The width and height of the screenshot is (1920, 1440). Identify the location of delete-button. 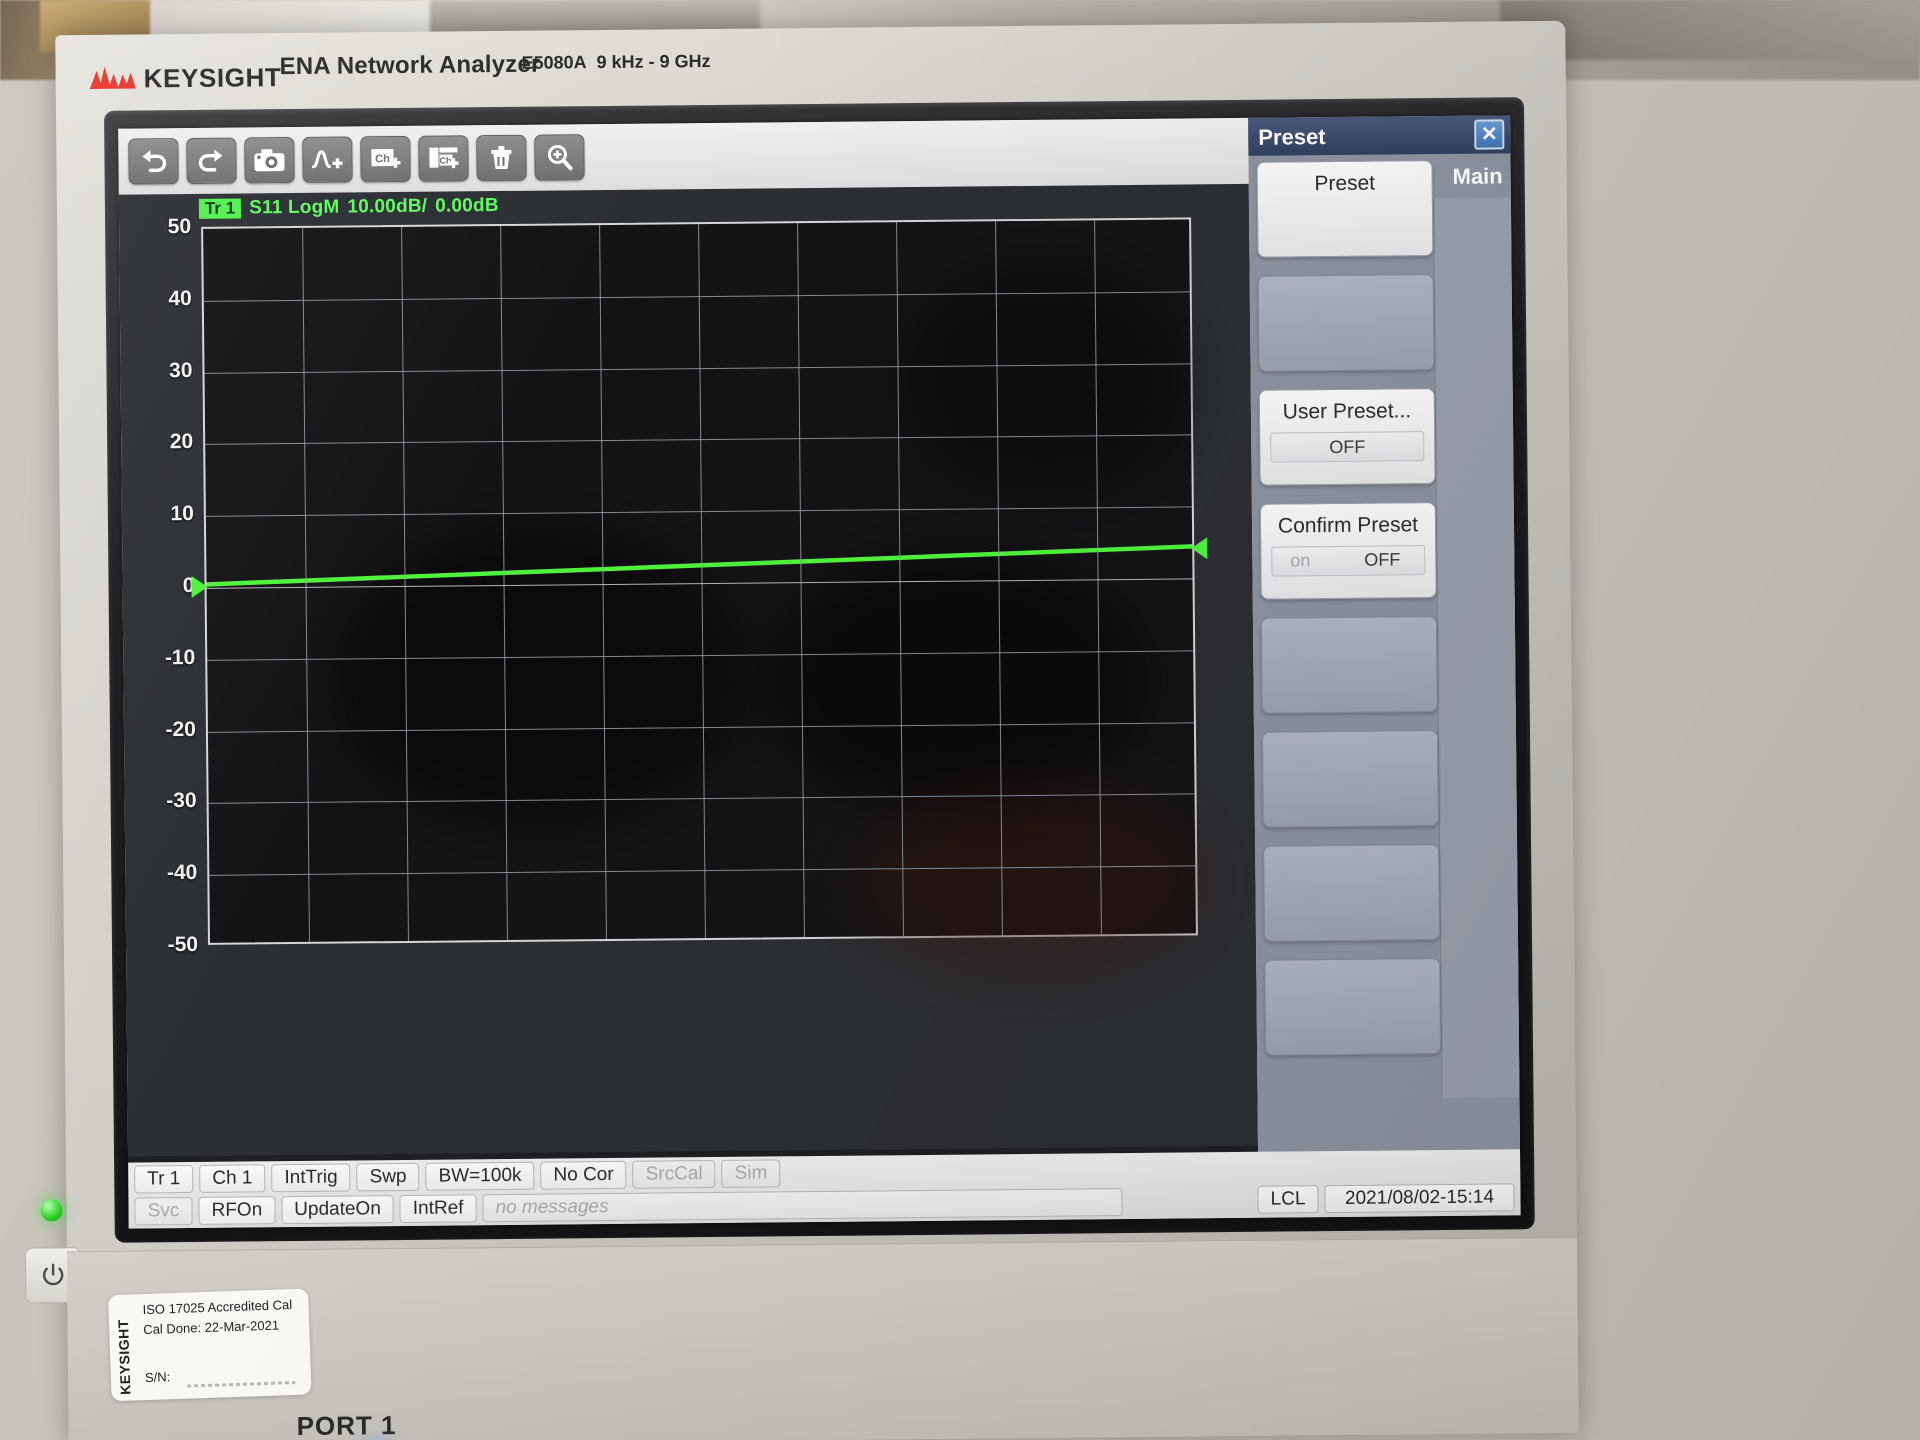
(501, 158).